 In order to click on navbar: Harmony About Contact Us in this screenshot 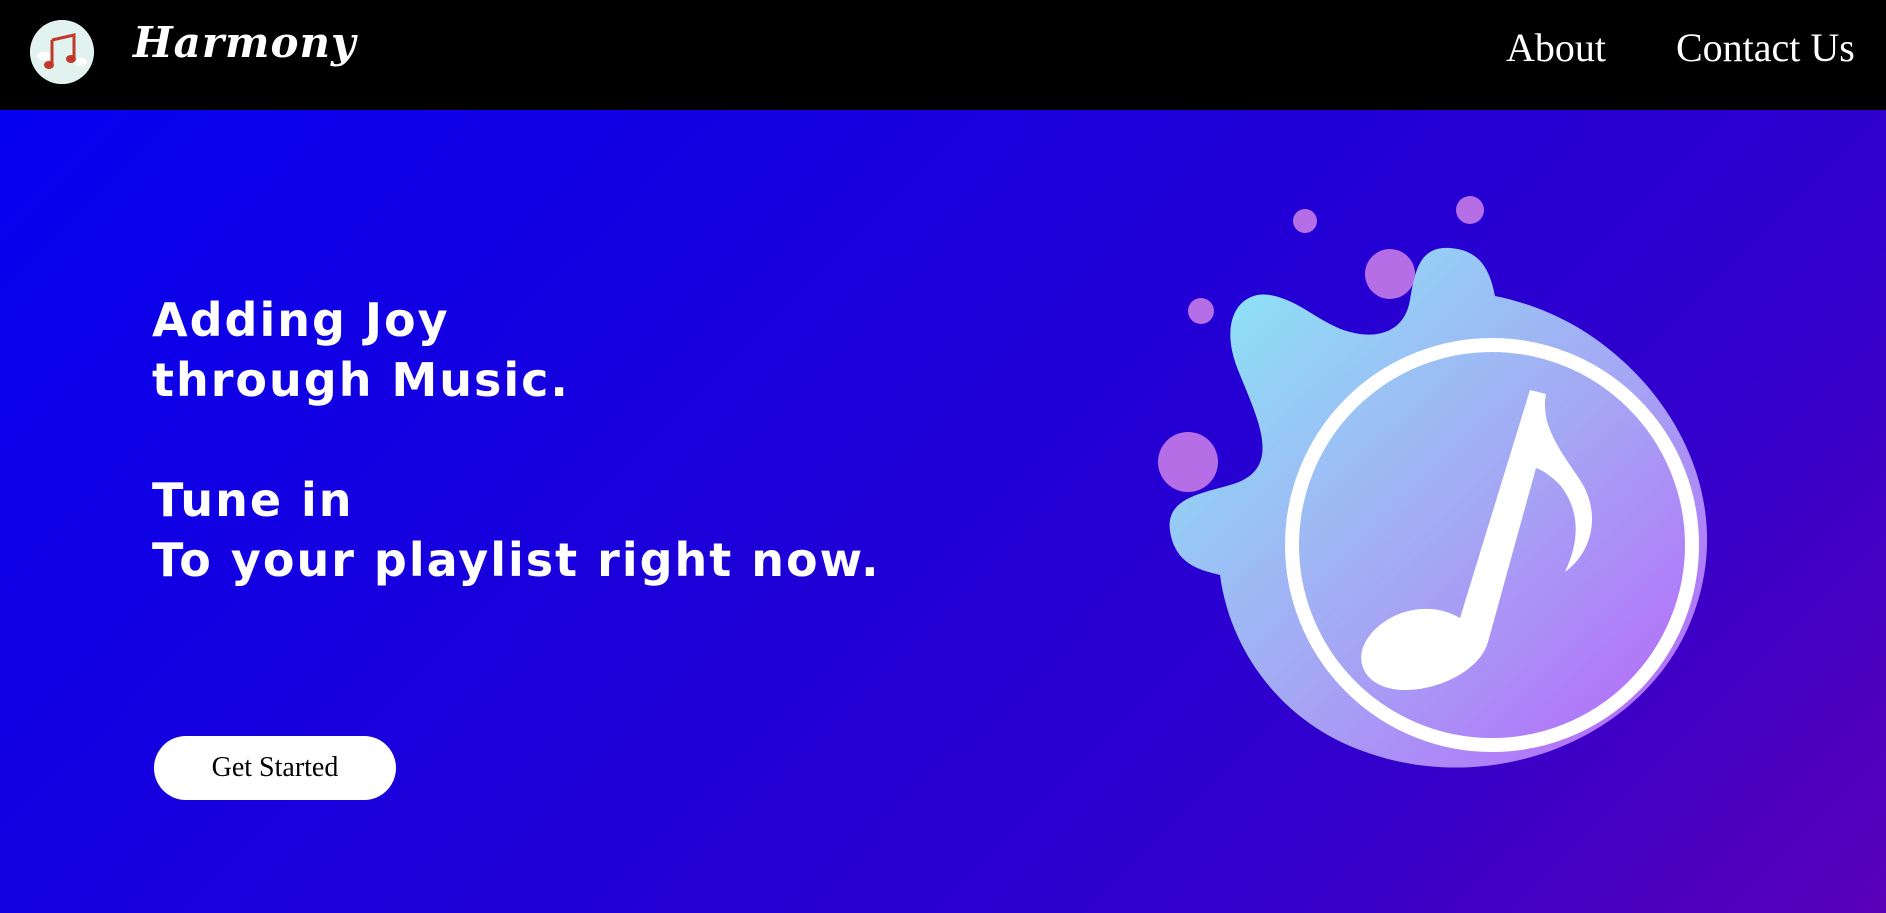, I will do `click(943, 55)`.